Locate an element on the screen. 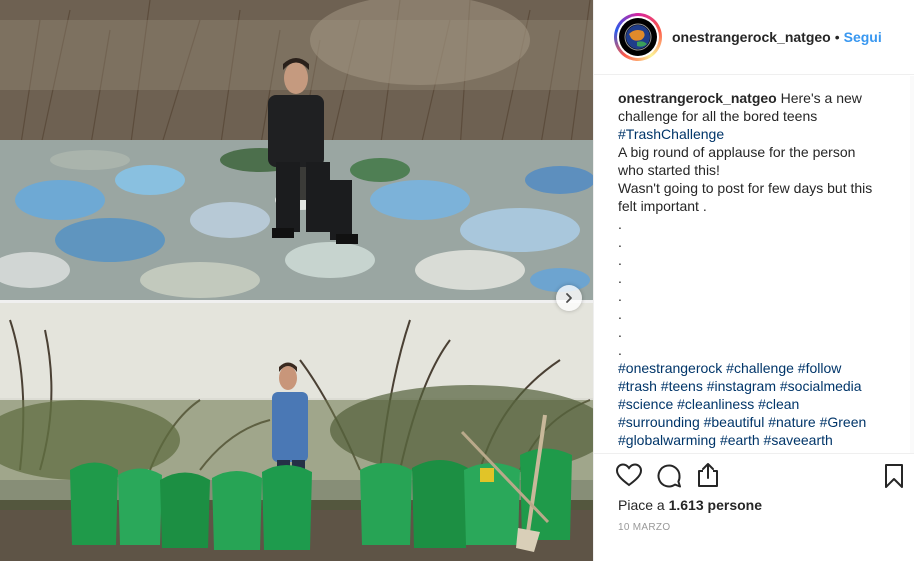  share-icon is located at coordinates (708, 475).